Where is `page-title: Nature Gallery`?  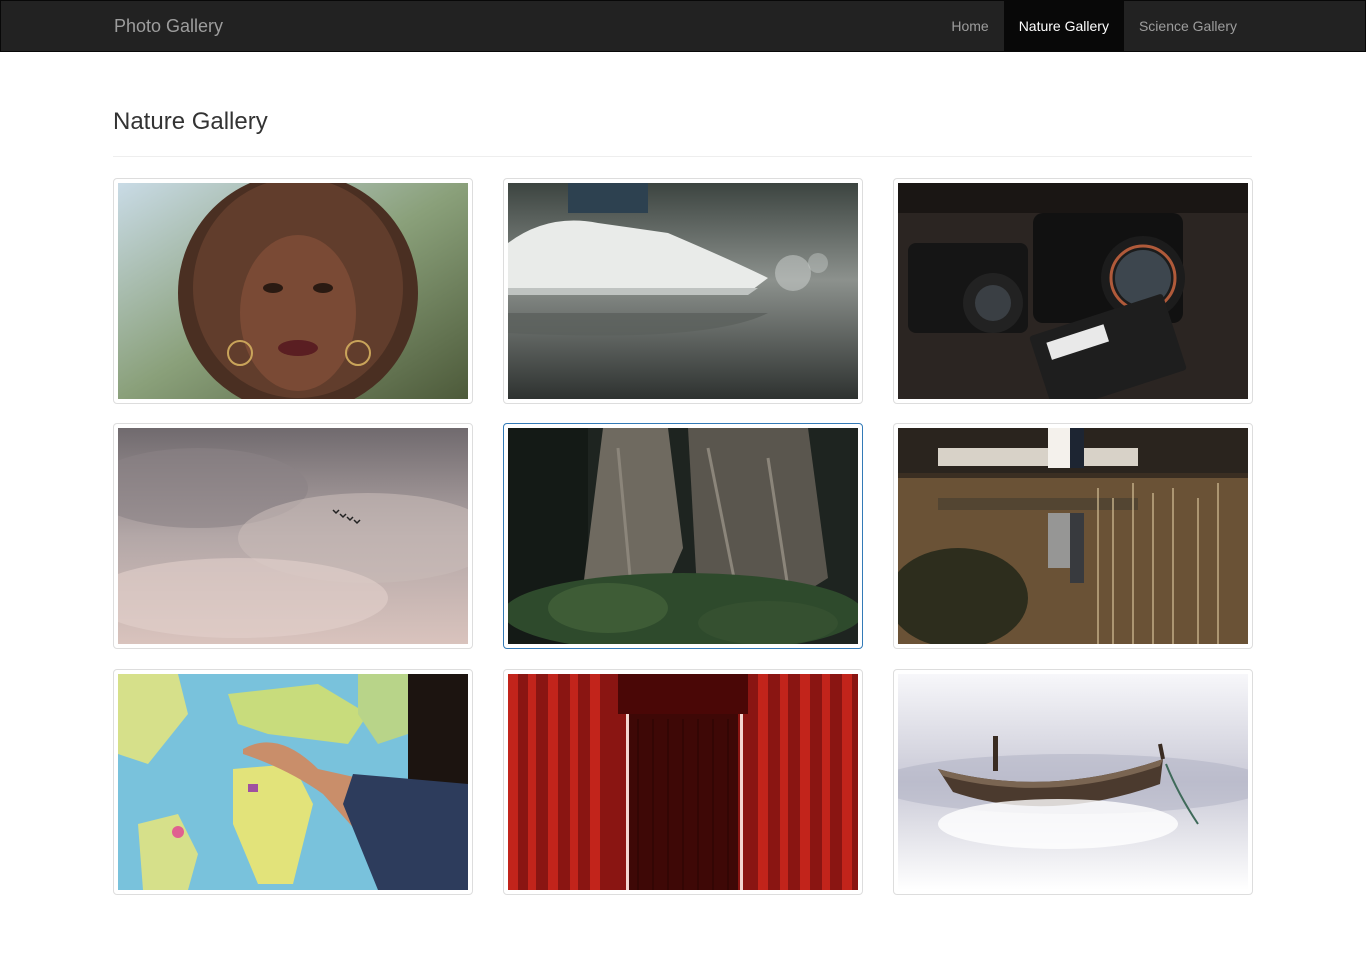
page-title: Nature Gallery is located at coordinates (190, 121).